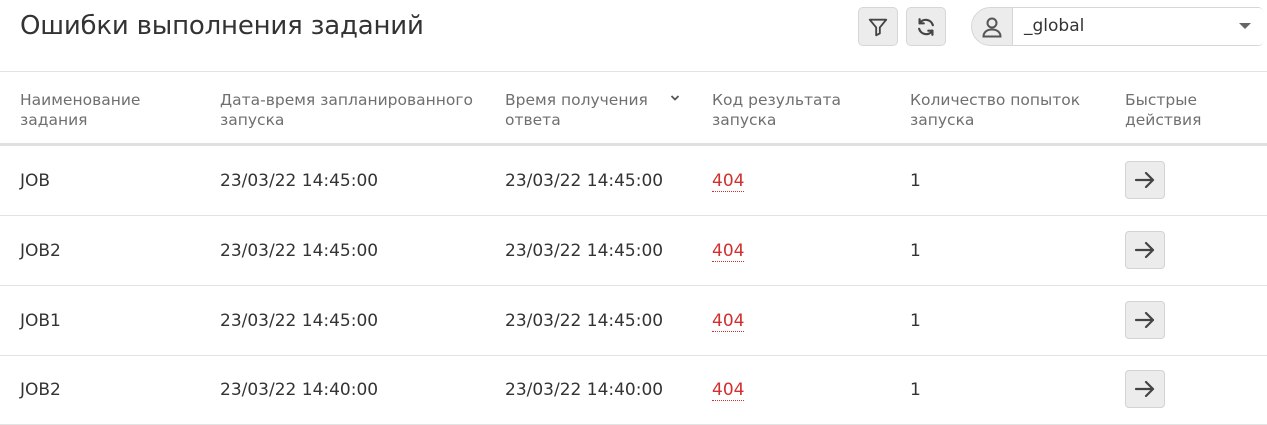 Image resolution: width=1267 pixels, height=425 pixels. Describe the element at coordinates (40, 321) in the screenshot. I see `cell-job-name: JOB1` at that location.